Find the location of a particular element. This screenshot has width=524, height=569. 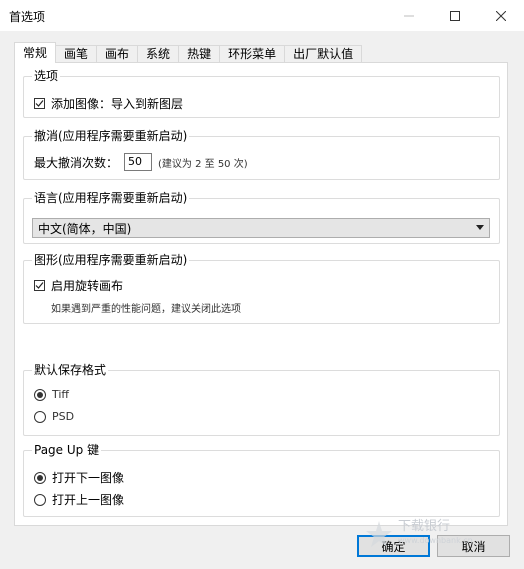

add-image-checkbox is located at coordinates (39, 103).